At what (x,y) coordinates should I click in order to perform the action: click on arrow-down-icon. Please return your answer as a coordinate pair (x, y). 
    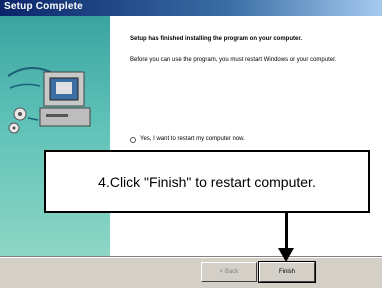
    Looking at the image, I should click on (286, 232).